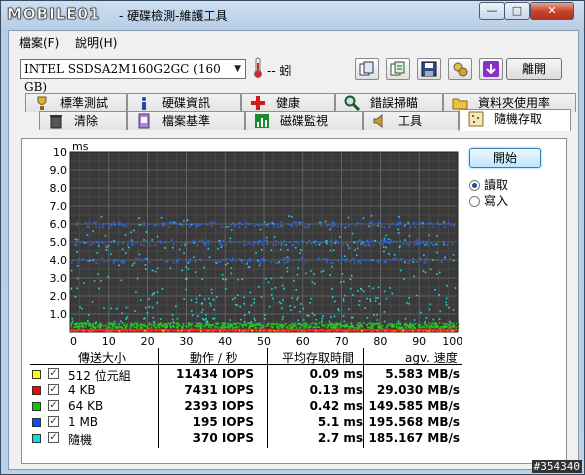 This screenshot has height=475, width=585. Describe the element at coordinates (184, 102) in the screenshot. I see `tab-disk-info: 硬碟資訊` at that location.